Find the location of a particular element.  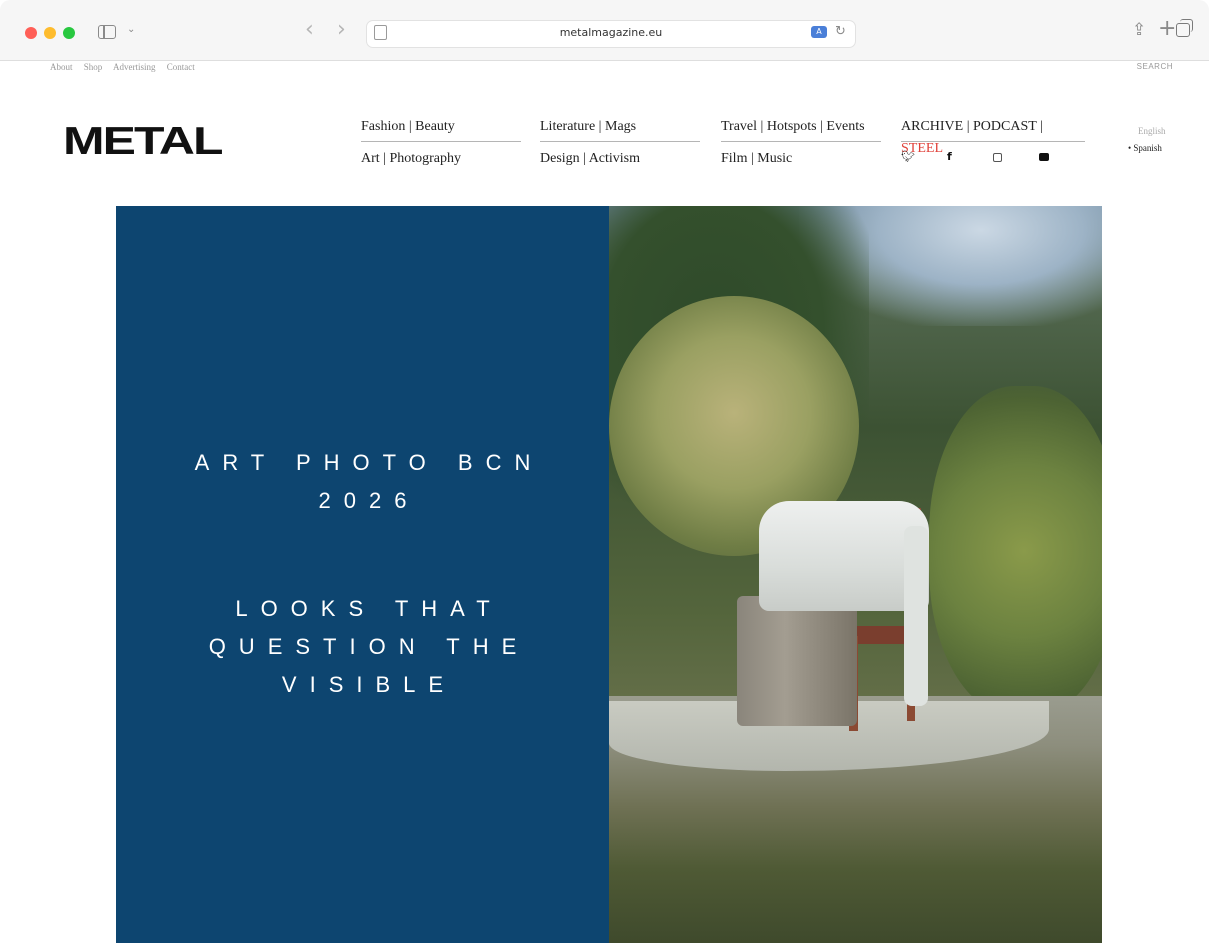

address-bar: metalmagazine.eu A ↻ is located at coordinates (611, 34).